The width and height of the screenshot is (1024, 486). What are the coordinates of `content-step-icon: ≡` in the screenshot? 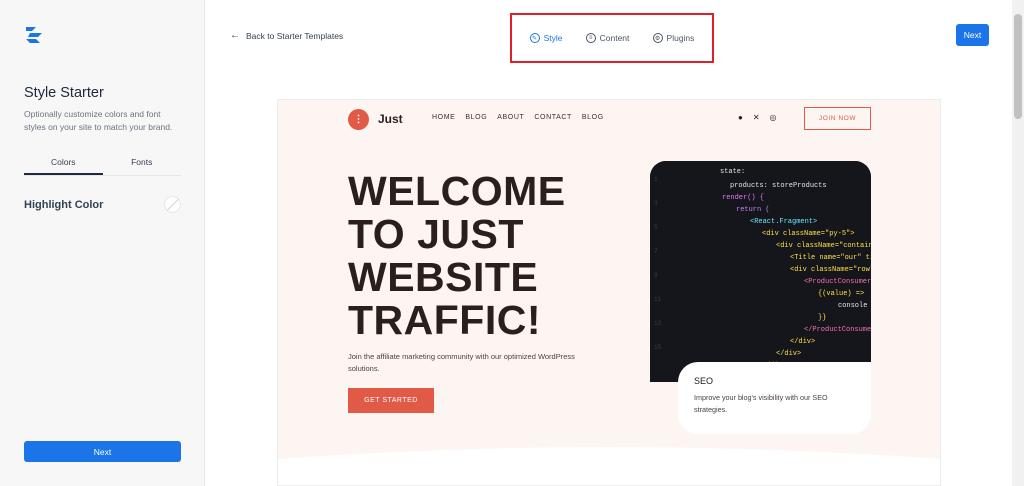 It's located at (590, 38).